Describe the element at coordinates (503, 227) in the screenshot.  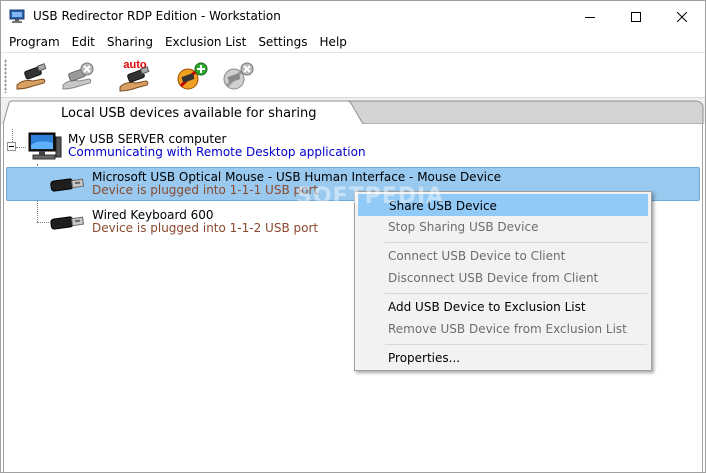
I see `menu-item-stop-sharing-usb-device: Stop Sharing USB Device` at that location.